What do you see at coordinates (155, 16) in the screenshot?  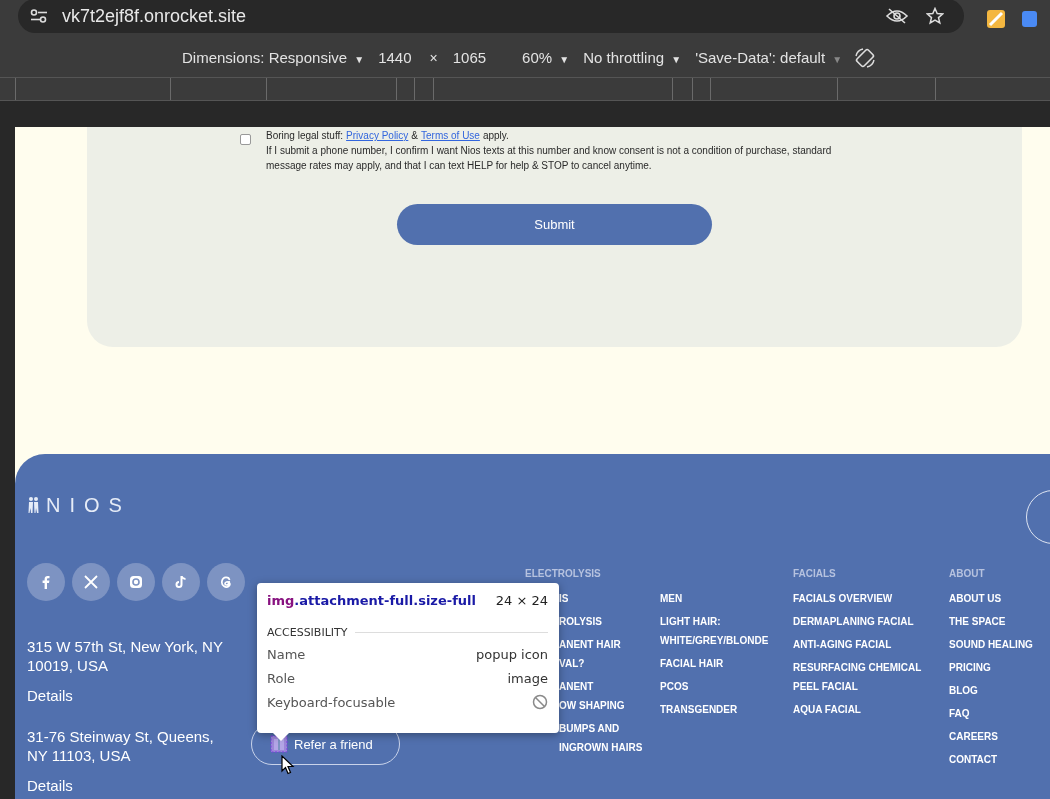 I see `url-text: vk7t2ejf8f.onrocket.site` at bounding box center [155, 16].